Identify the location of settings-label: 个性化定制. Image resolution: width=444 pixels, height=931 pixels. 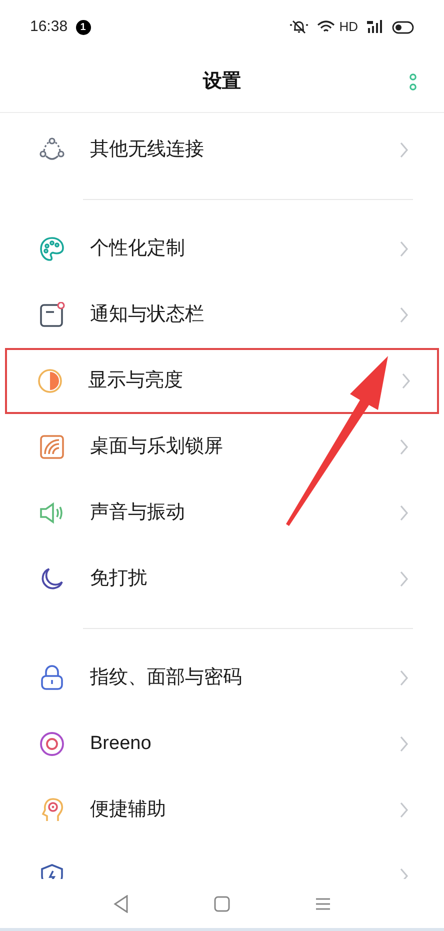
(137, 248).